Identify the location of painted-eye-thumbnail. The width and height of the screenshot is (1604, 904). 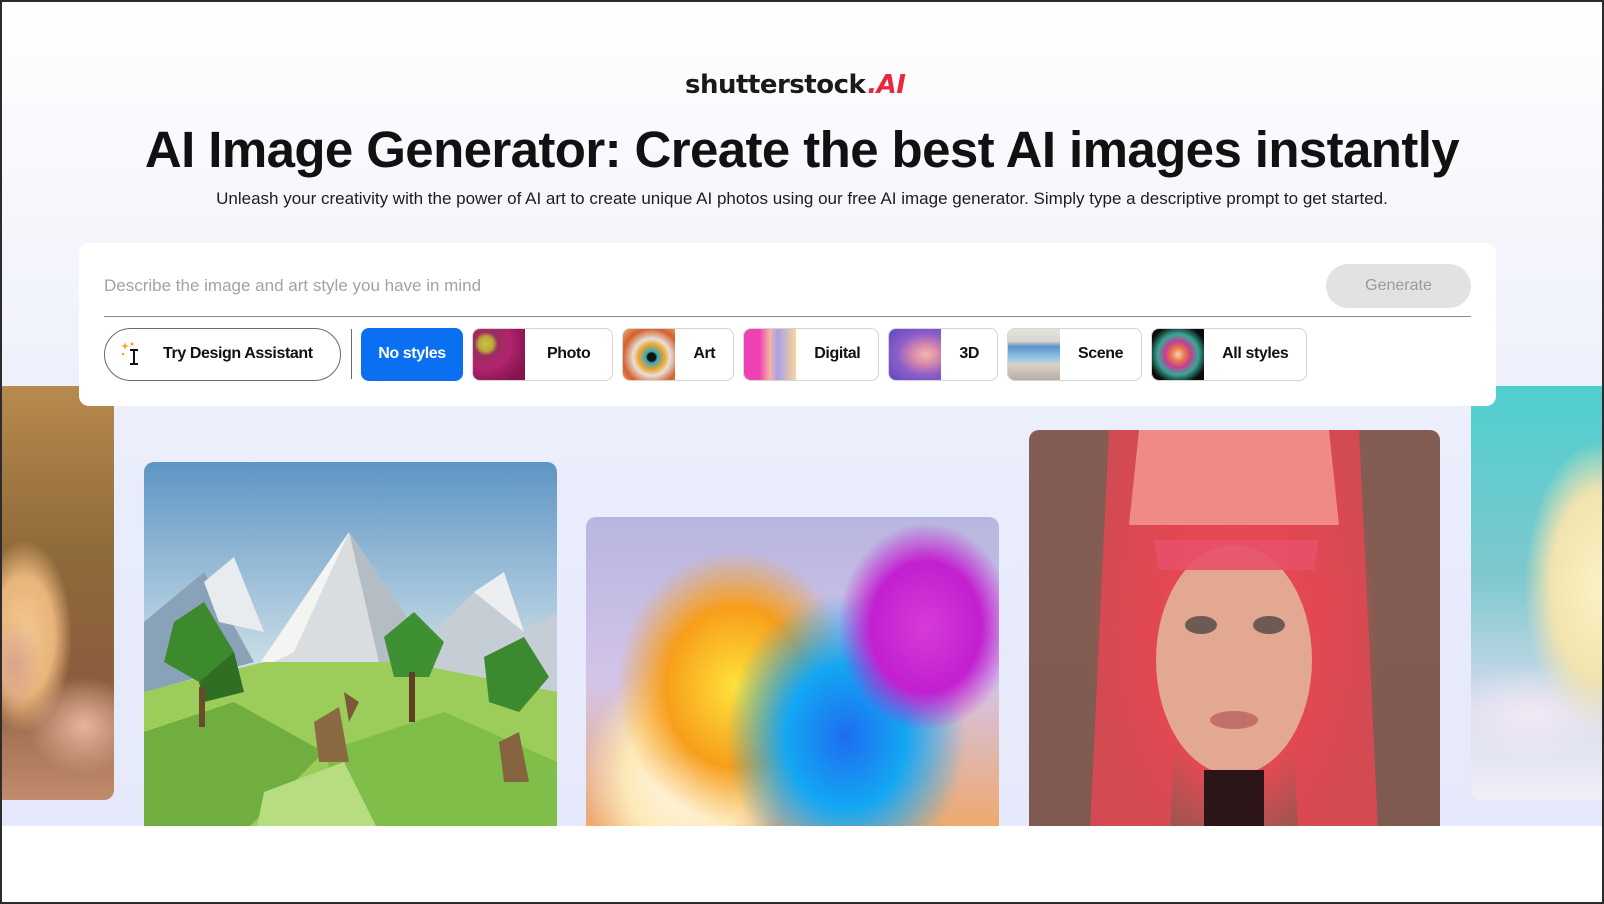
(649, 354).